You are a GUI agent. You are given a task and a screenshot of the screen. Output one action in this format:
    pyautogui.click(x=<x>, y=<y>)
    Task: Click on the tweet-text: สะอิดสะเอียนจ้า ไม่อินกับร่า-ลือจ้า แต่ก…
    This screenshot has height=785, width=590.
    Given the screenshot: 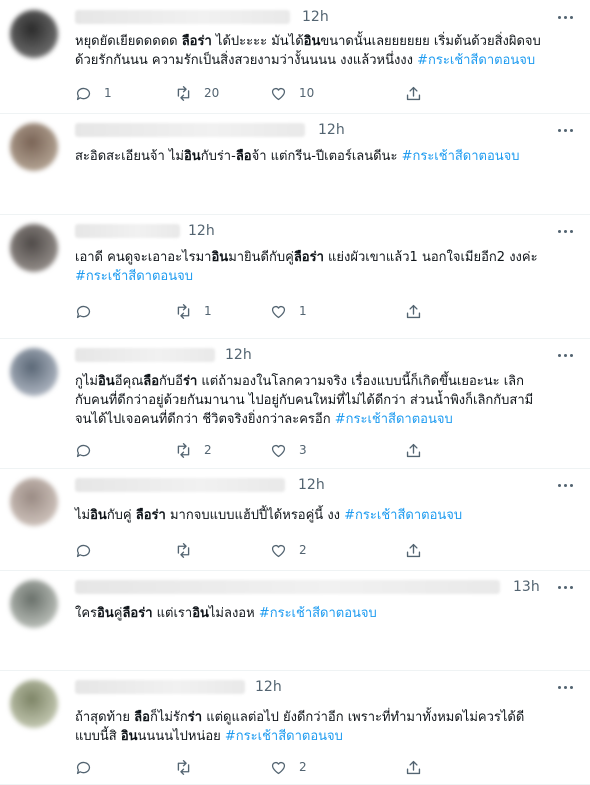 What is the action you would take?
    pyautogui.click(x=322, y=156)
    